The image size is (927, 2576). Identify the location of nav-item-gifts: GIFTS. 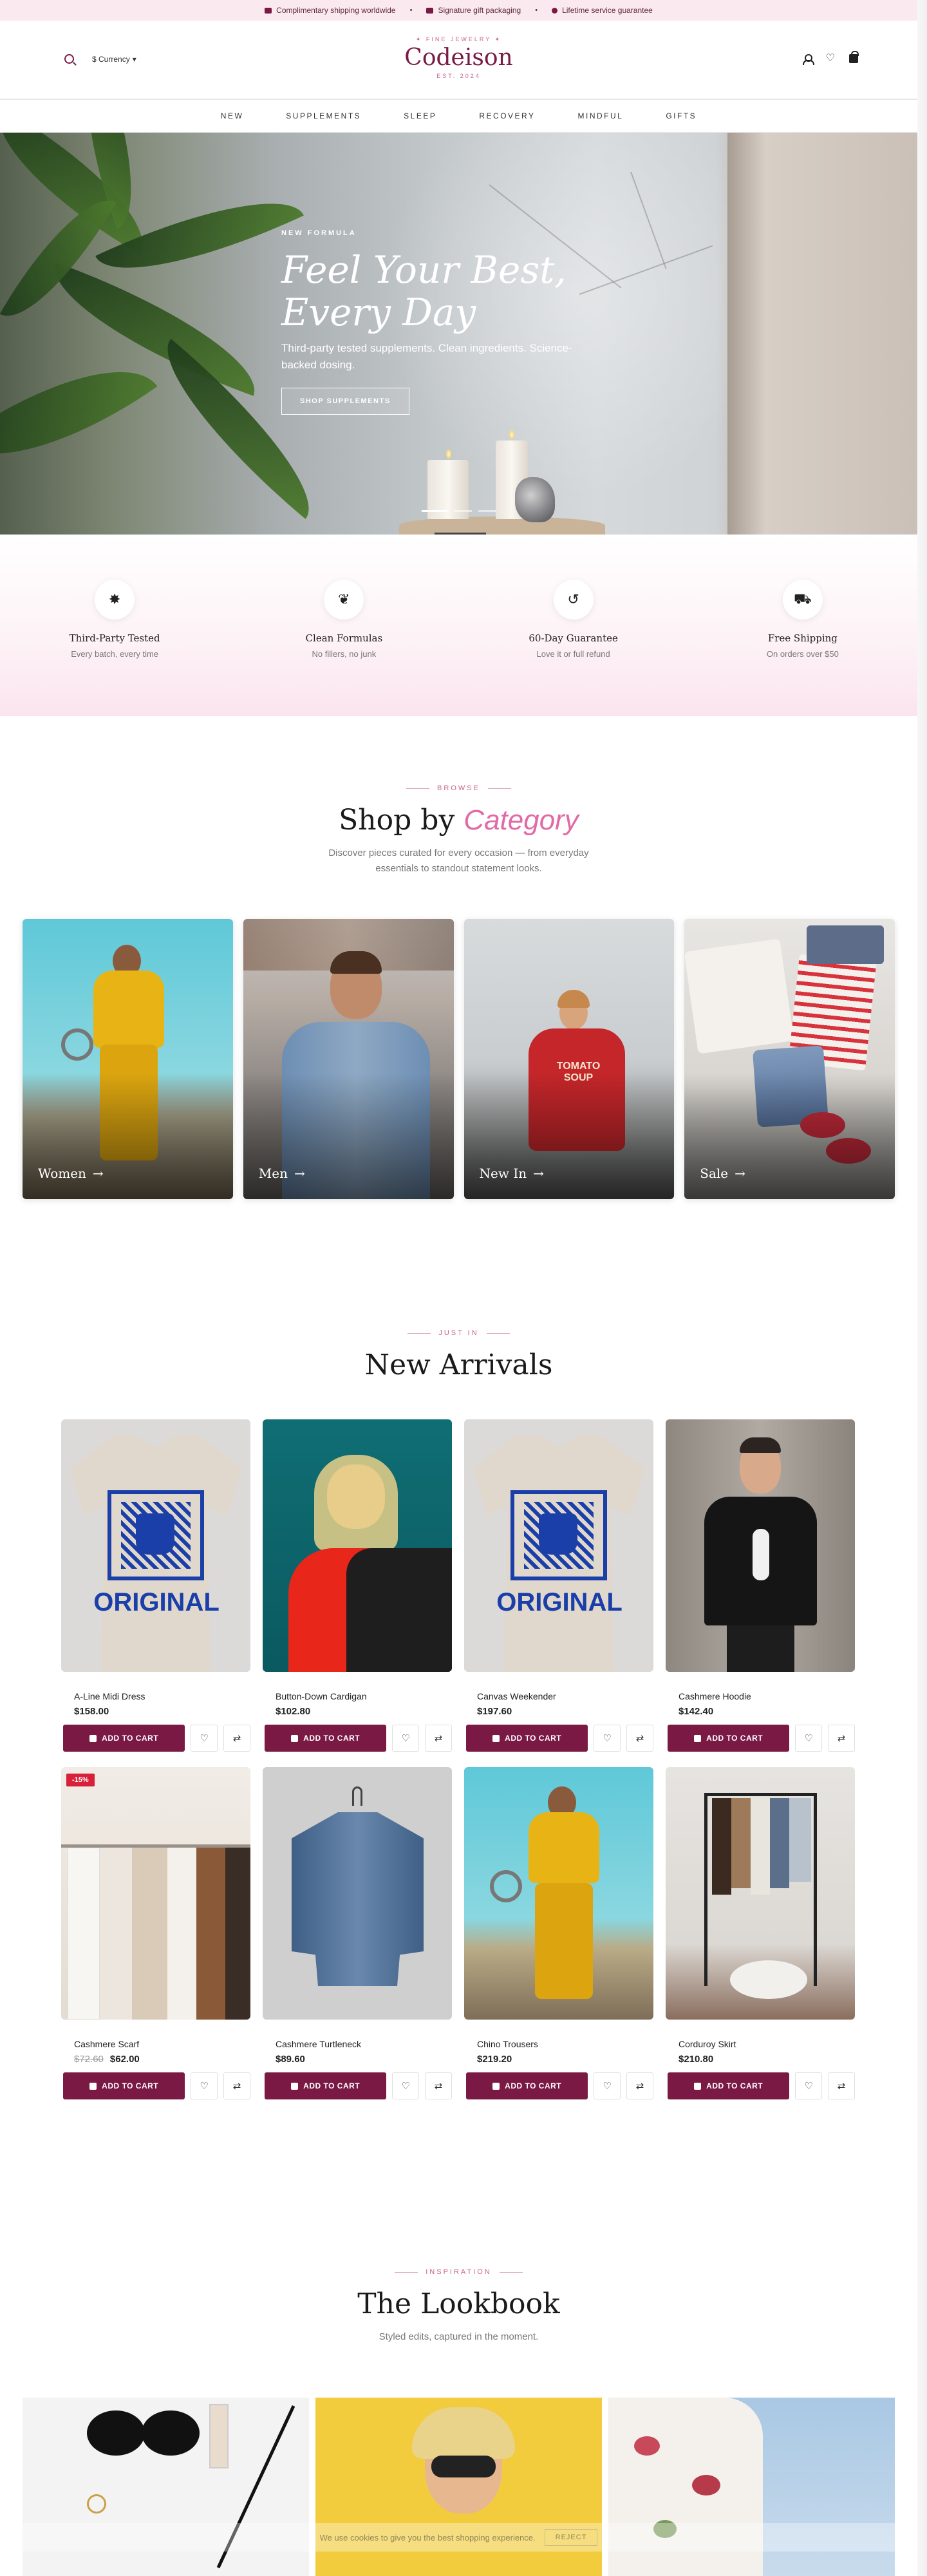
(682, 116).